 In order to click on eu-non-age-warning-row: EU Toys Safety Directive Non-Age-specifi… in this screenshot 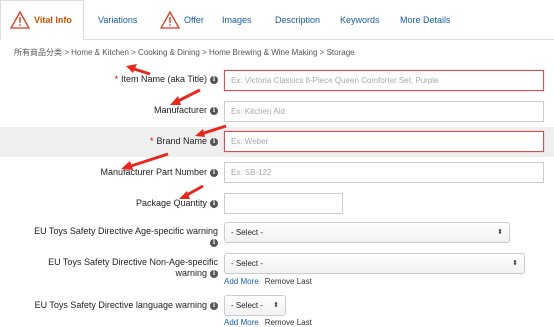, I will do `click(277, 270)`.